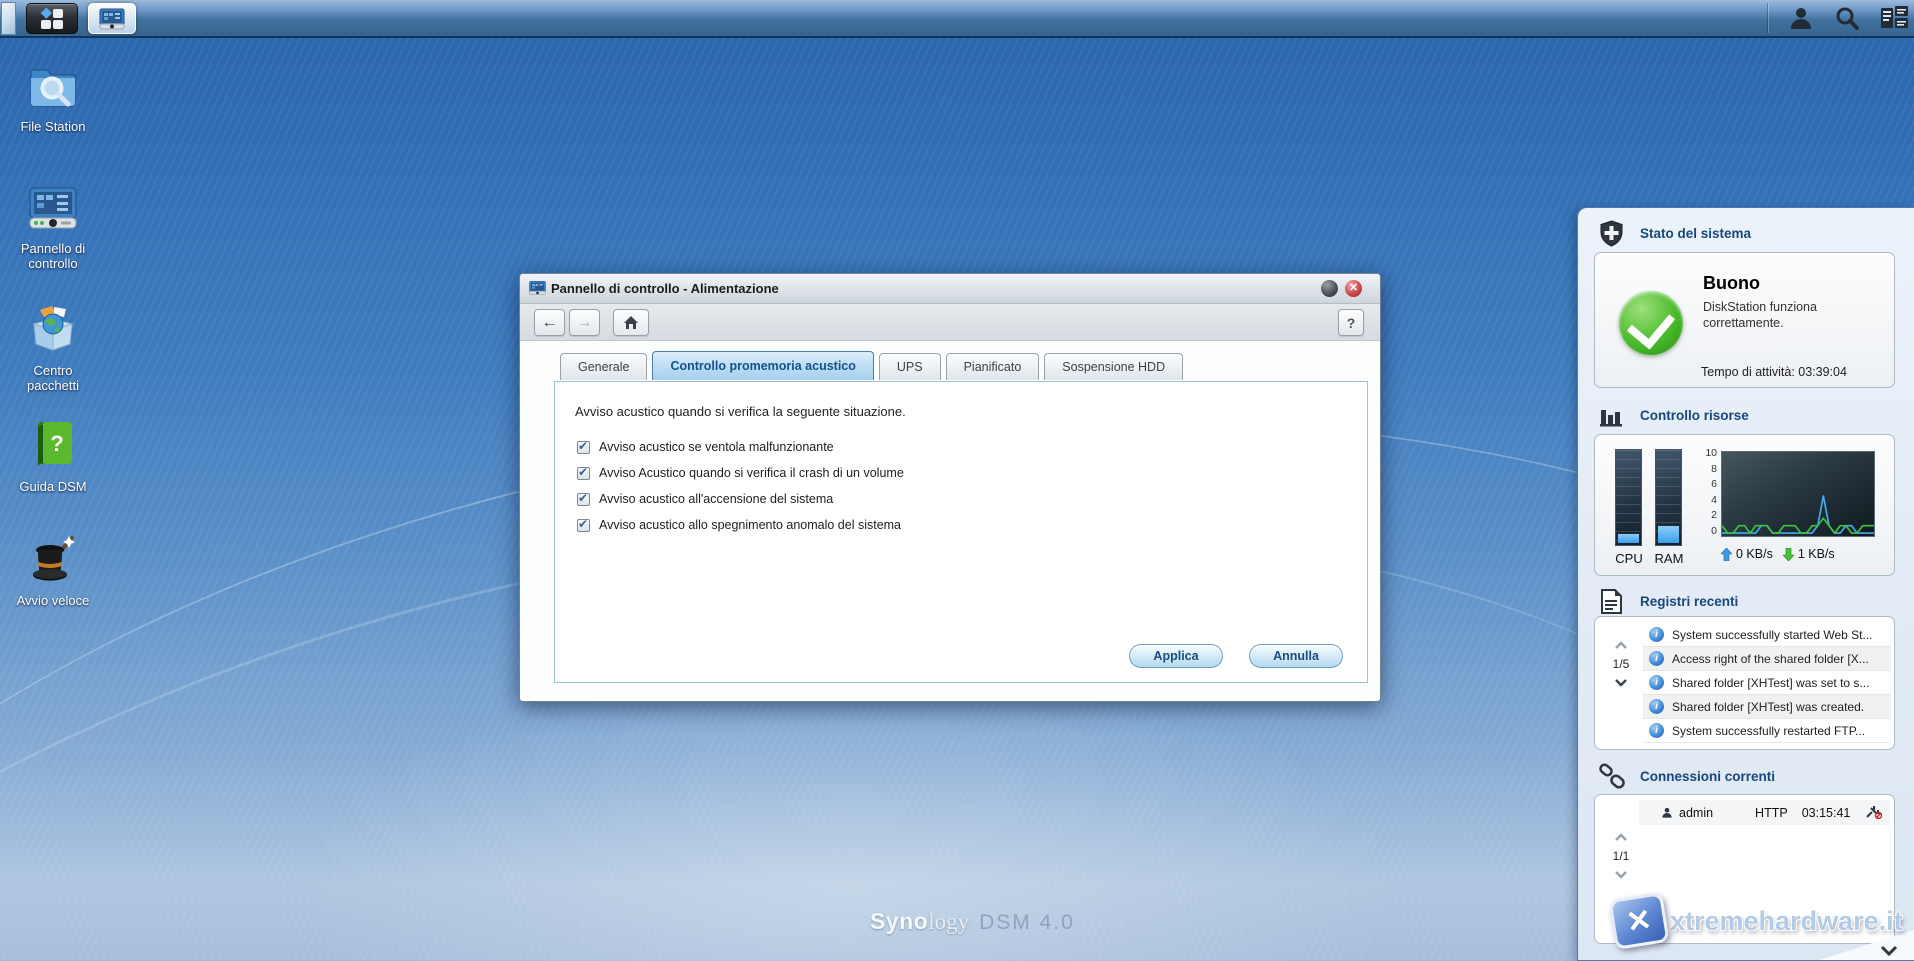  What do you see at coordinates (1353, 288) in the screenshot?
I see `close-button: ✕` at bounding box center [1353, 288].